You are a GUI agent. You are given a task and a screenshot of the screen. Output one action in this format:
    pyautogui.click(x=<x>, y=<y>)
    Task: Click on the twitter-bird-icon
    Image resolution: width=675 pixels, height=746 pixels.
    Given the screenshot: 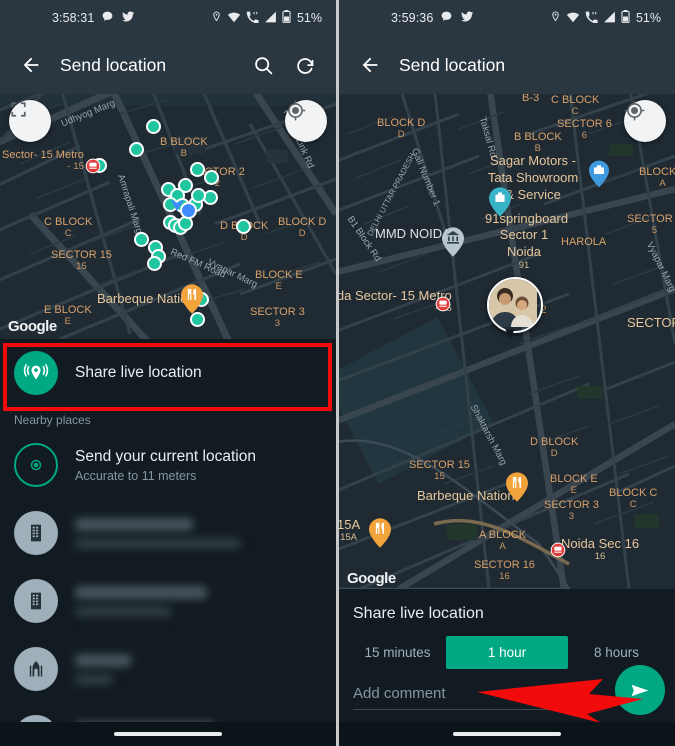 What is the action you would take?
    pyautogui.click(x=128, y=18)
    